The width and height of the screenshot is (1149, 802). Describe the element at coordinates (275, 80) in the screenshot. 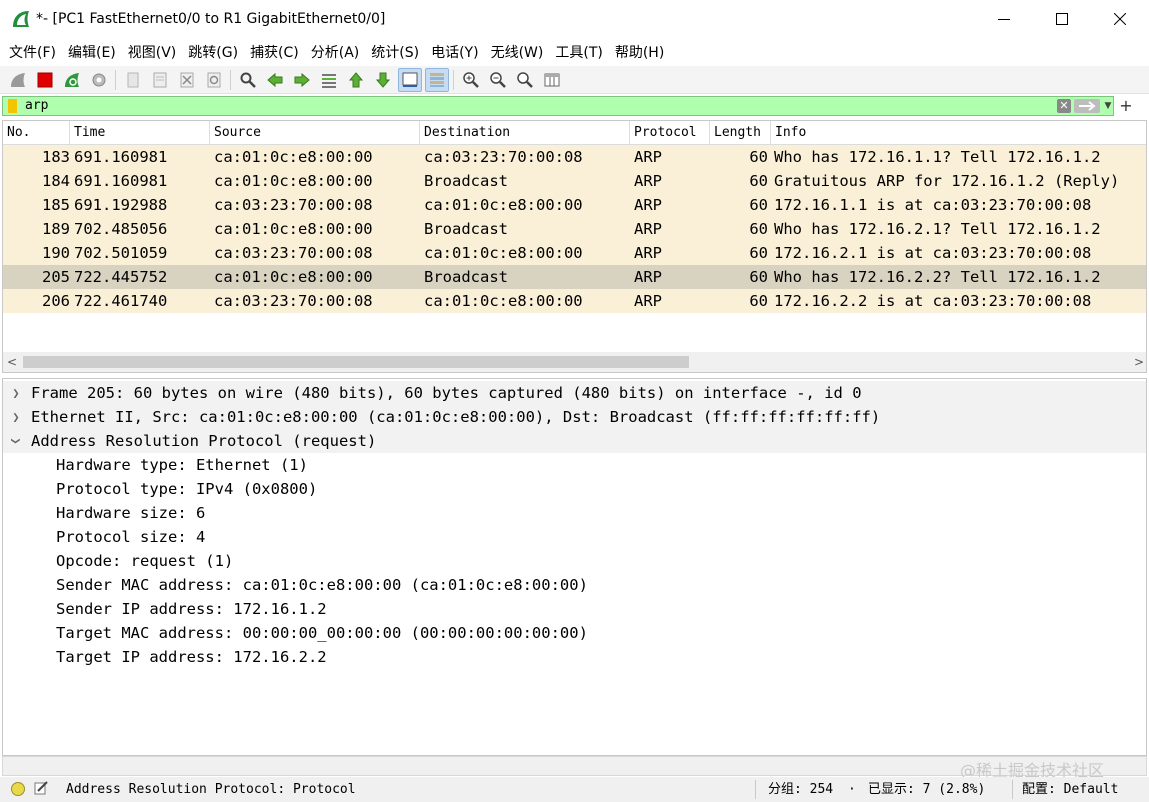

I see `go-back-button` at that location.